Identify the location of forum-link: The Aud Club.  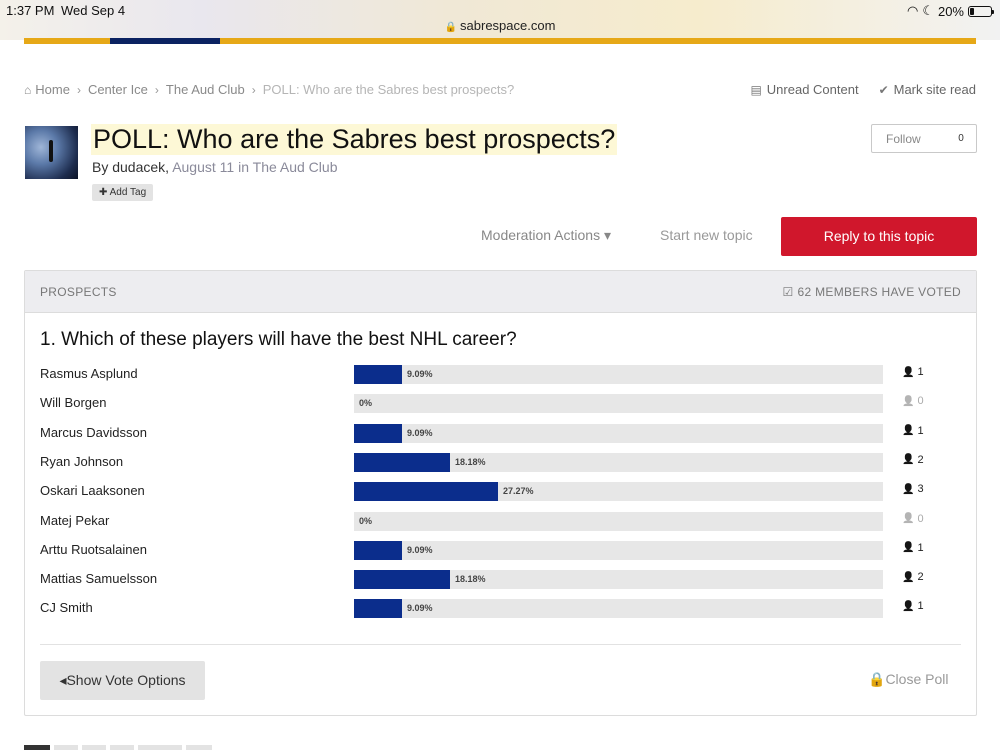
(295, 167).